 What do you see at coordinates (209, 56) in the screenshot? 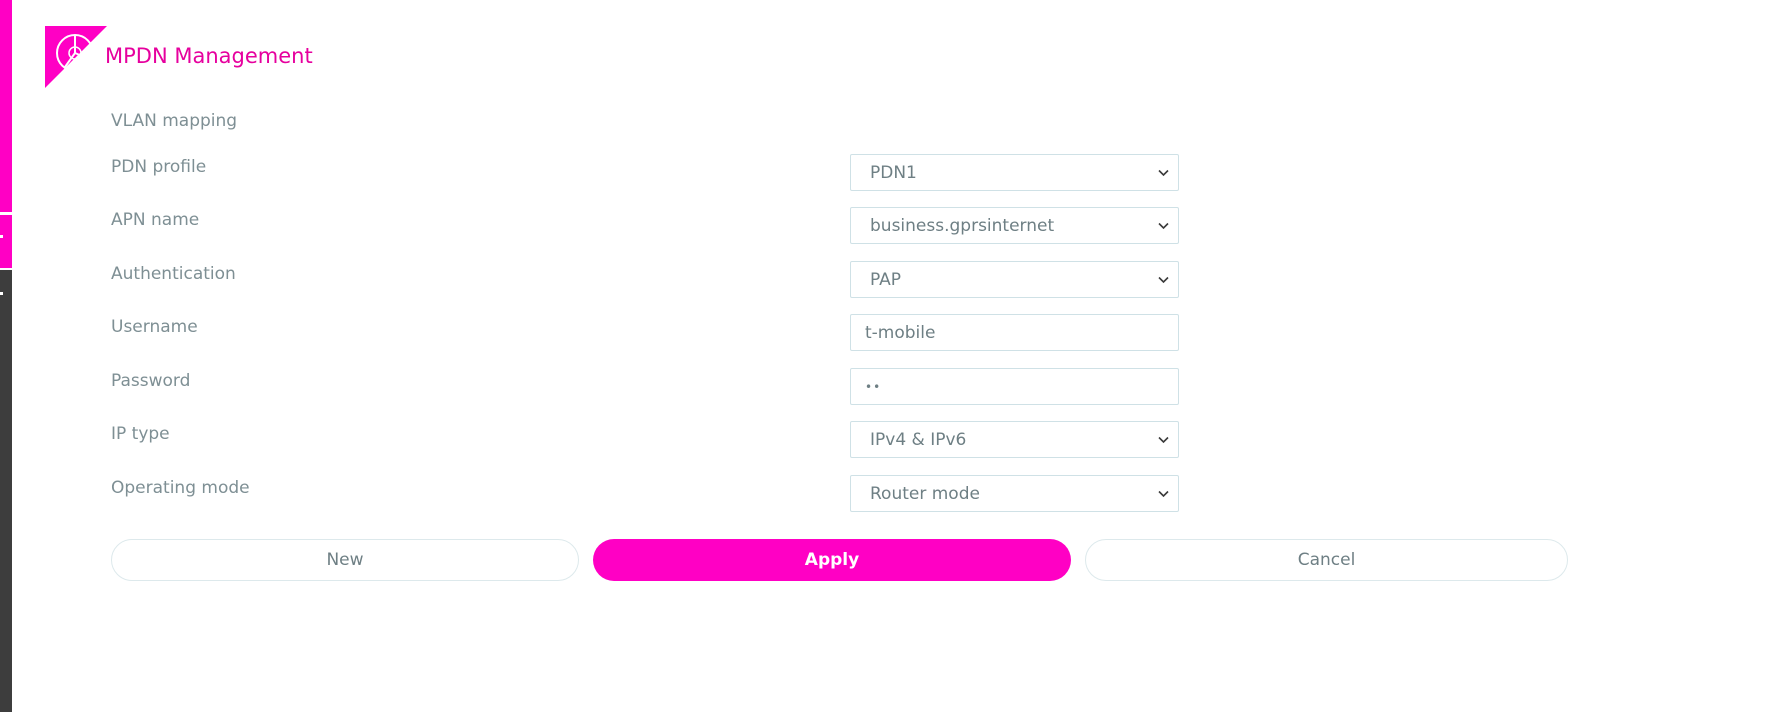
I see `page-title: MPDN Management` at bounding box center [209, 56].